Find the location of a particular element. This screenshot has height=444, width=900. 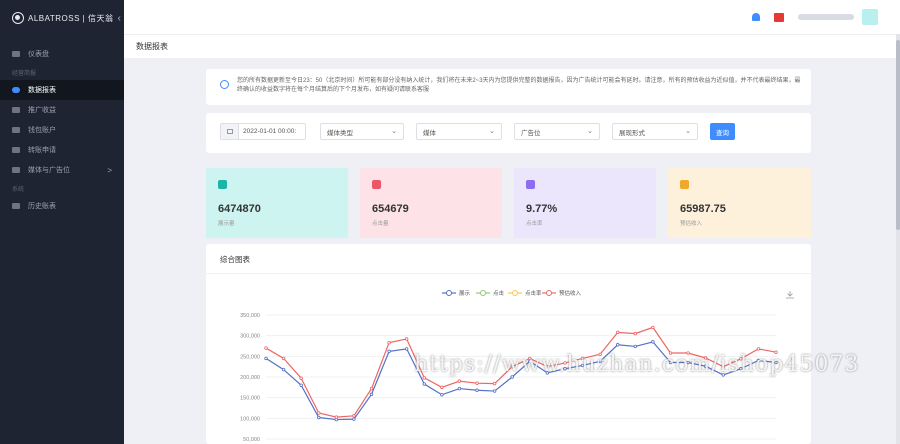

sidebar-menu: 仪表盘经营简报数据报表推广收益 钱包账户 转账申请媒体与广告位 > 系统历史账表 is located at coordinates (62, 126).